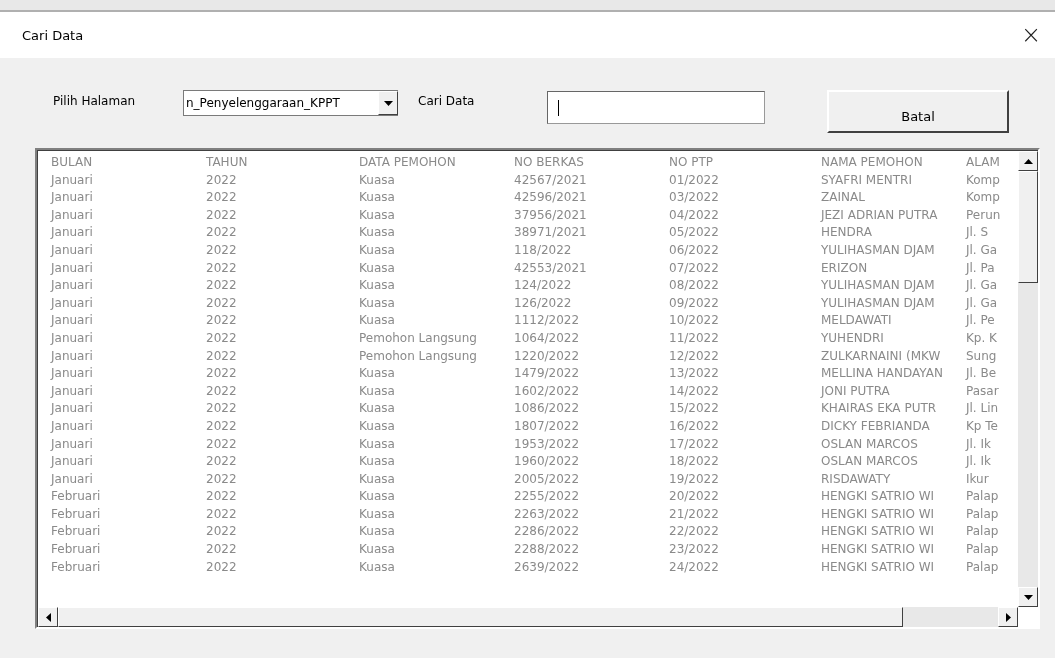 Image resolution: width=1055 pixels, height=658 pixels. What do you see at coordinates (853, 338) in the screenshot?
I see `table-cell-text: YUHENDRI` at bounding box center [853, 338].